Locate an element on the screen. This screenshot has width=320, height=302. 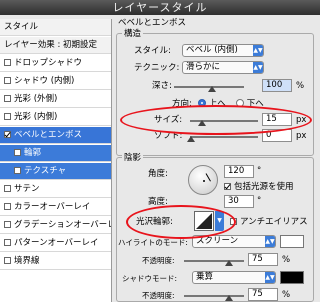
shadow-opacity-thumb is located at coordinates (229, 298).